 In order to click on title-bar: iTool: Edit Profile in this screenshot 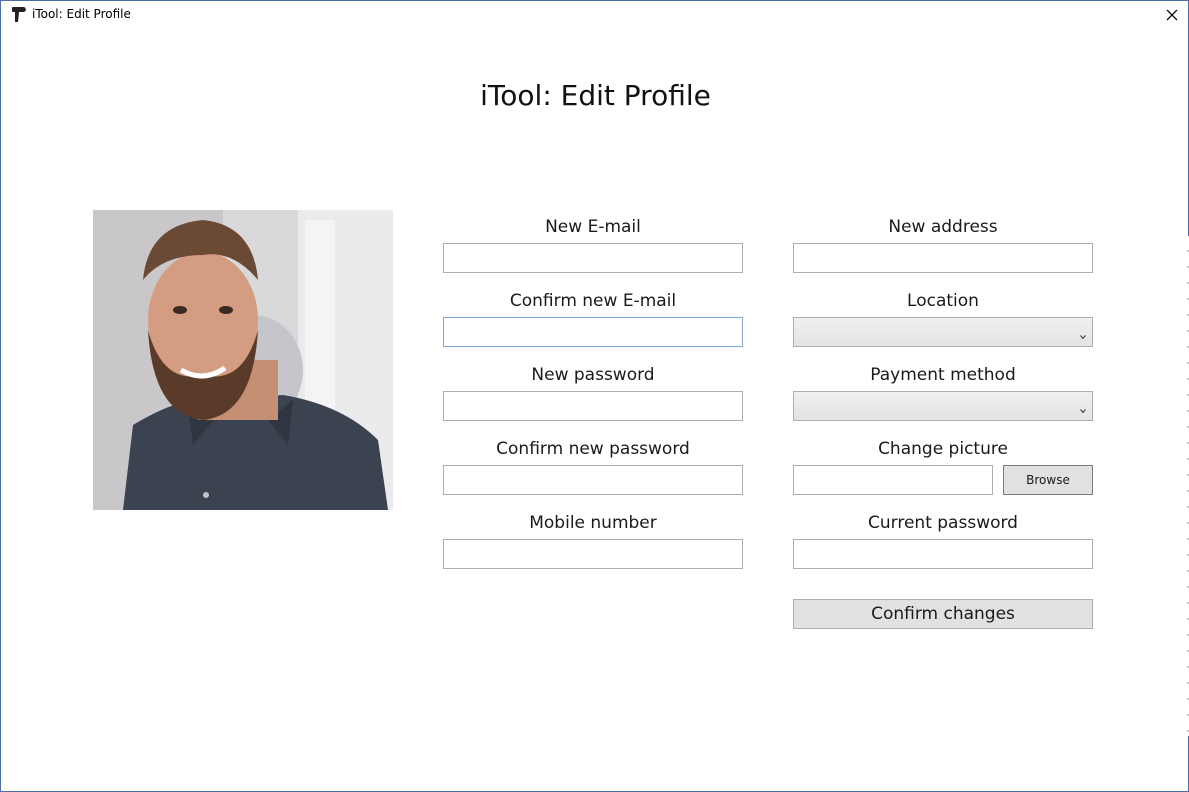, I will do `click(594, 15)`.